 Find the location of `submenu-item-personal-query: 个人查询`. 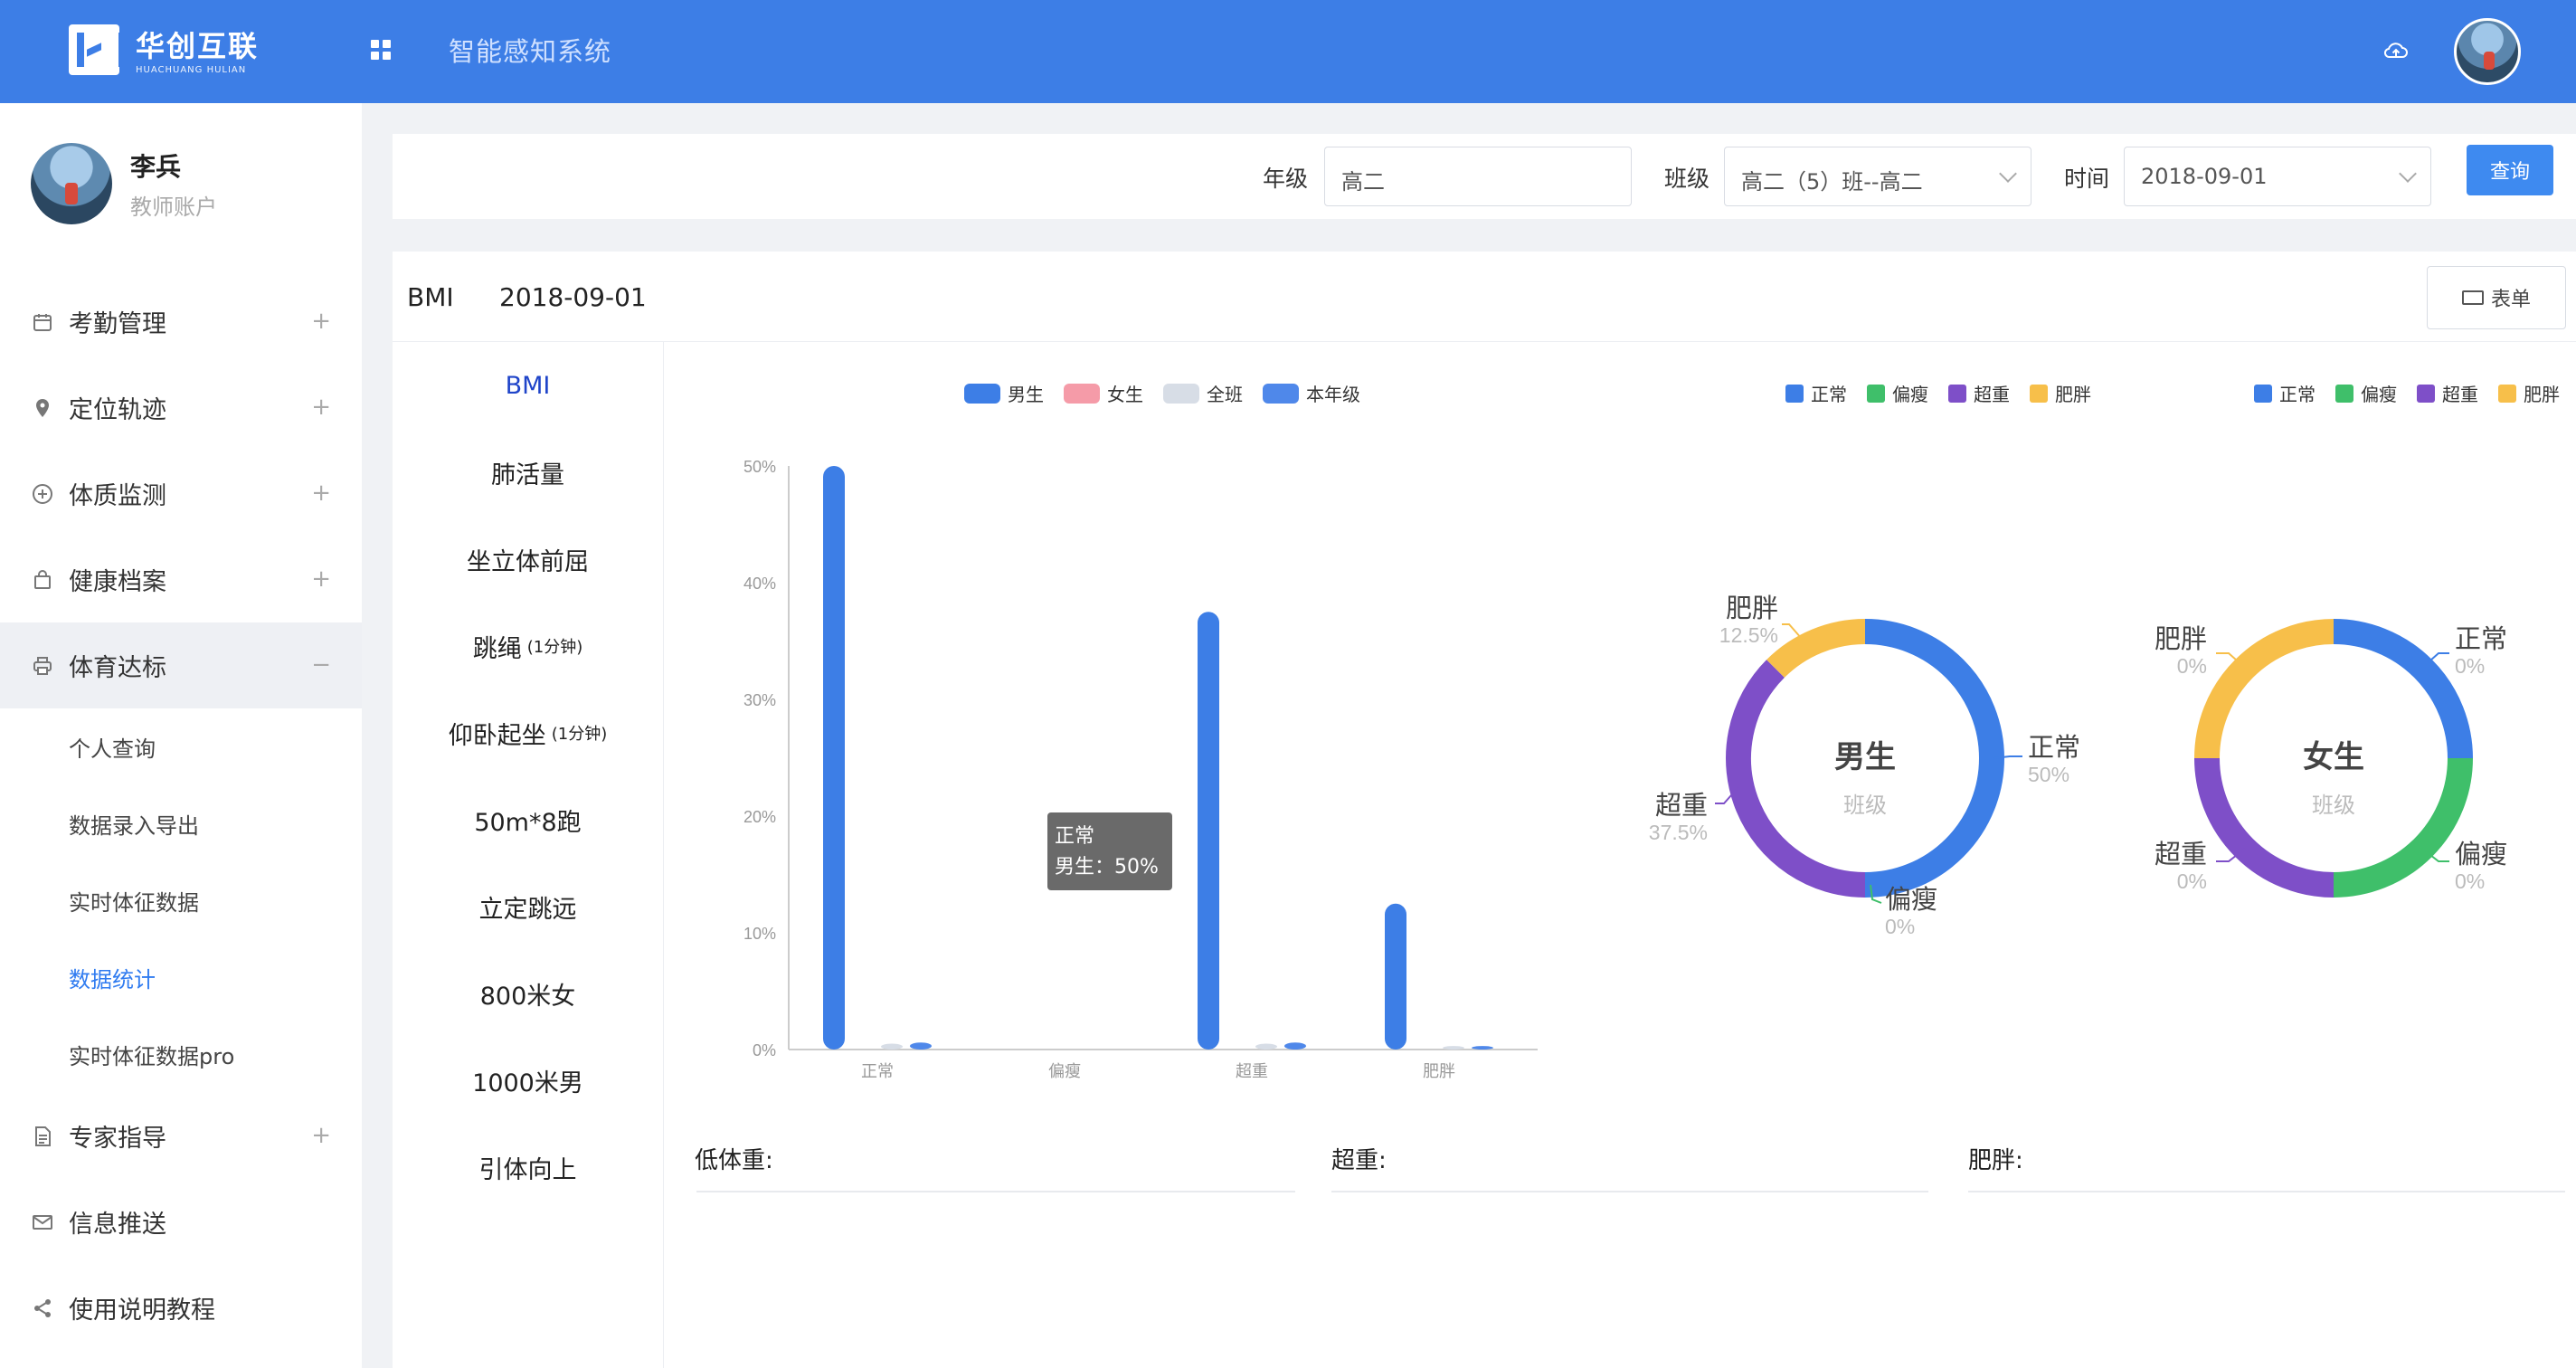

submenu-item-personal-query: 个人查询 is located at coordinates (181, 747).